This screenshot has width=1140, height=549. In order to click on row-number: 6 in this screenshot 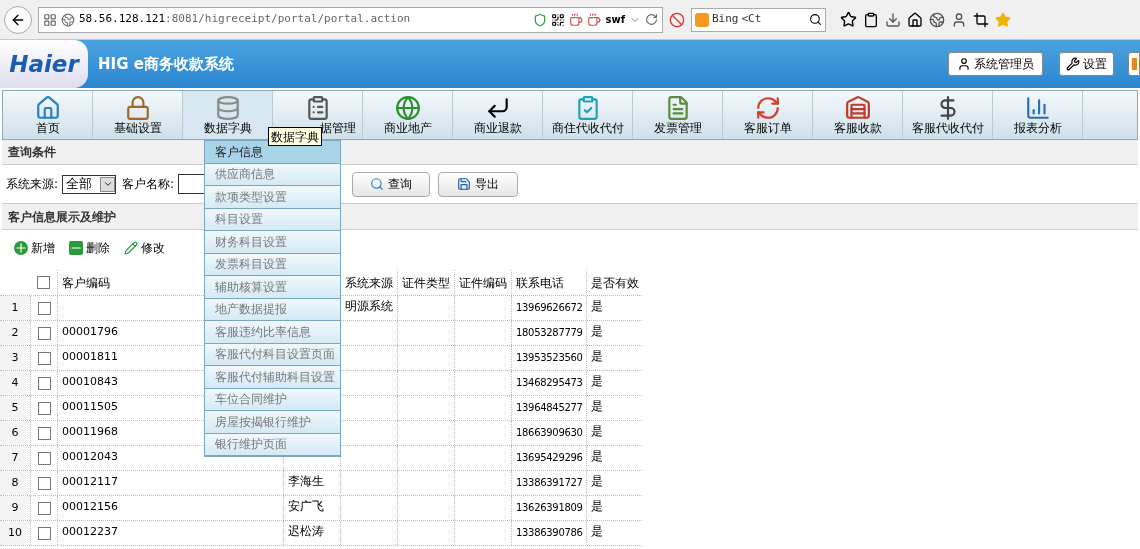, I will do `click(15, 433)`.